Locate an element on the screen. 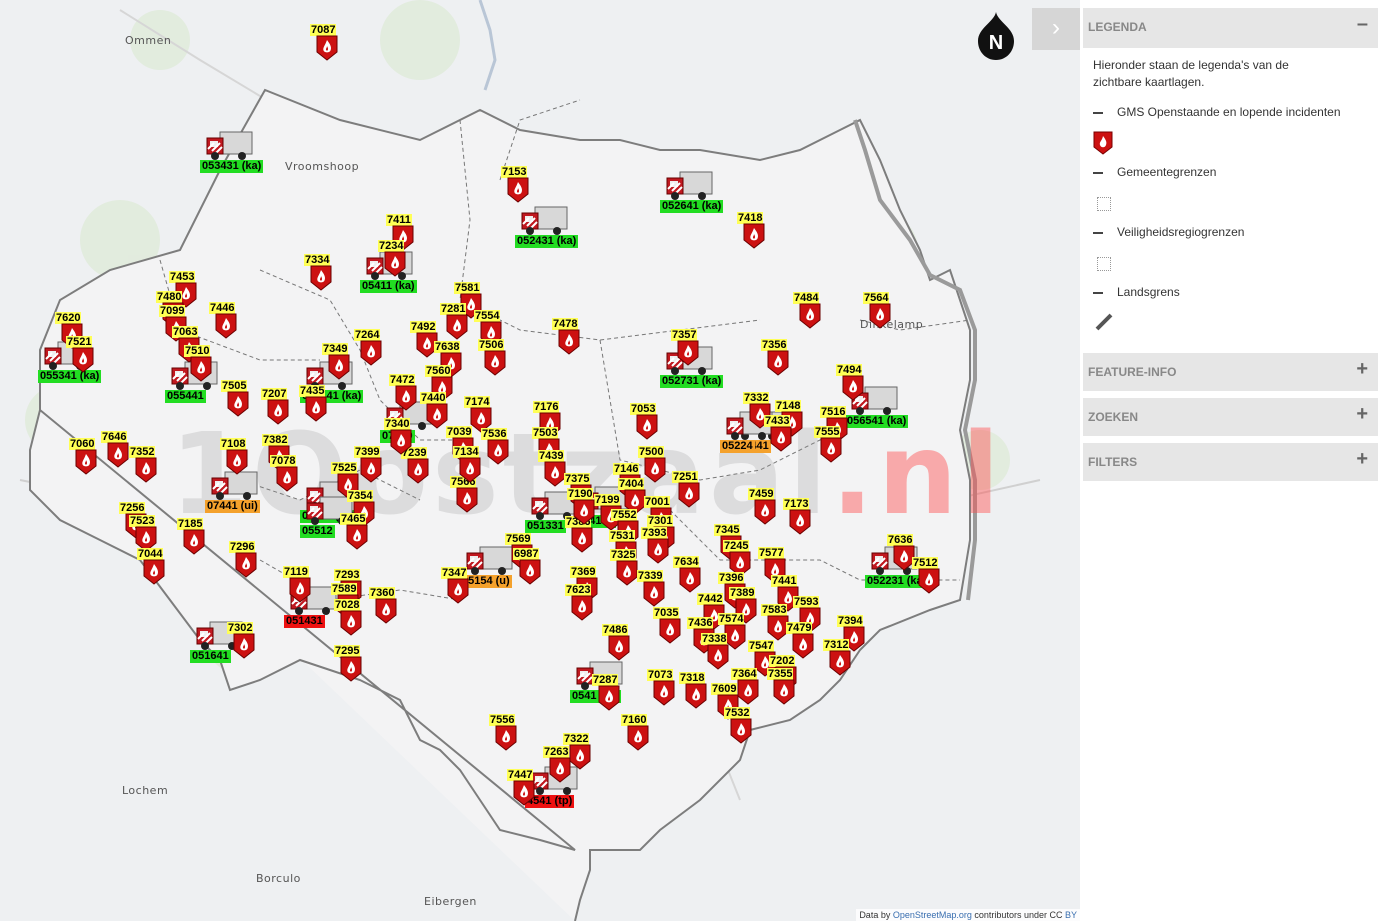 Image resolution: width=1380 pixels, height=921 pixels. fire-truck-marker: 053431 (ka) is located at coordinates (235, 152).